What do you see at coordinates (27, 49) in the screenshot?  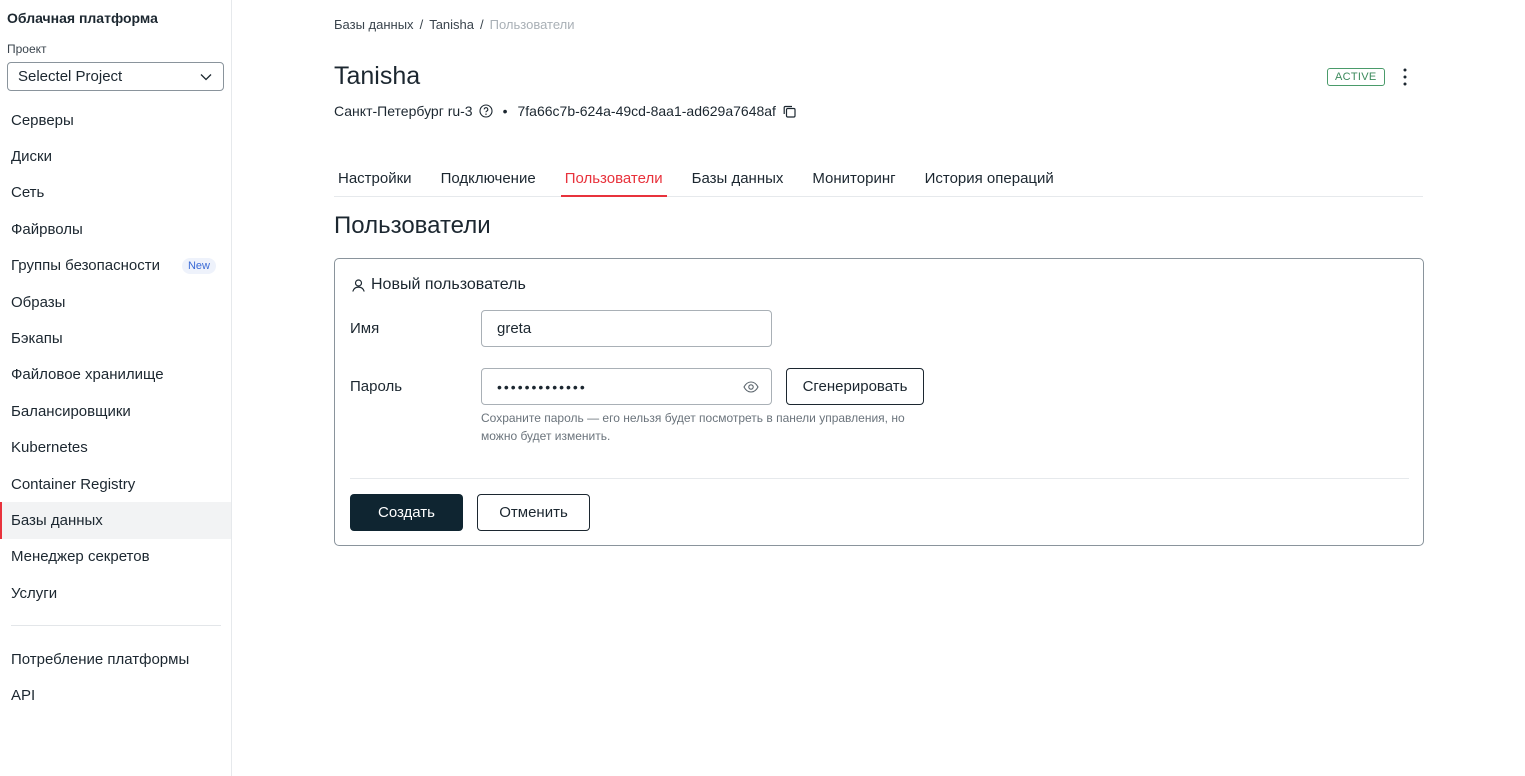 I see `project-label: Проект` at bounding box center [27, 49].